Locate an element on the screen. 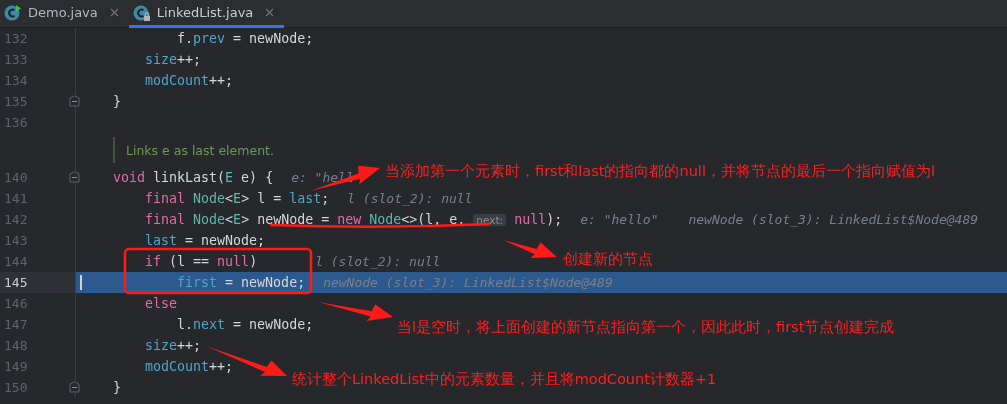  line-number: 143 is located at coordinates (15, 240).